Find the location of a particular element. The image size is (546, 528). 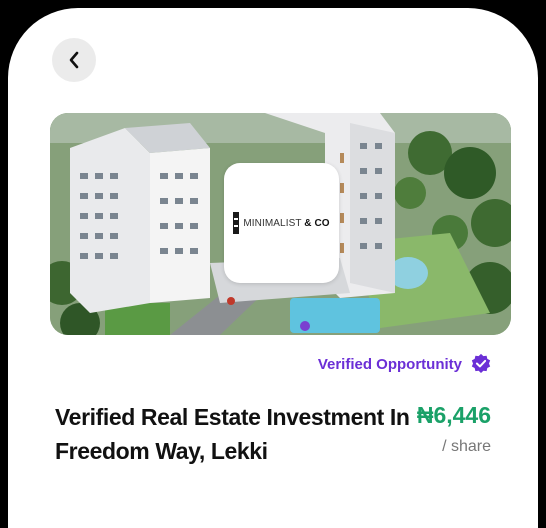

back-button is located at coordinates (74, 60).